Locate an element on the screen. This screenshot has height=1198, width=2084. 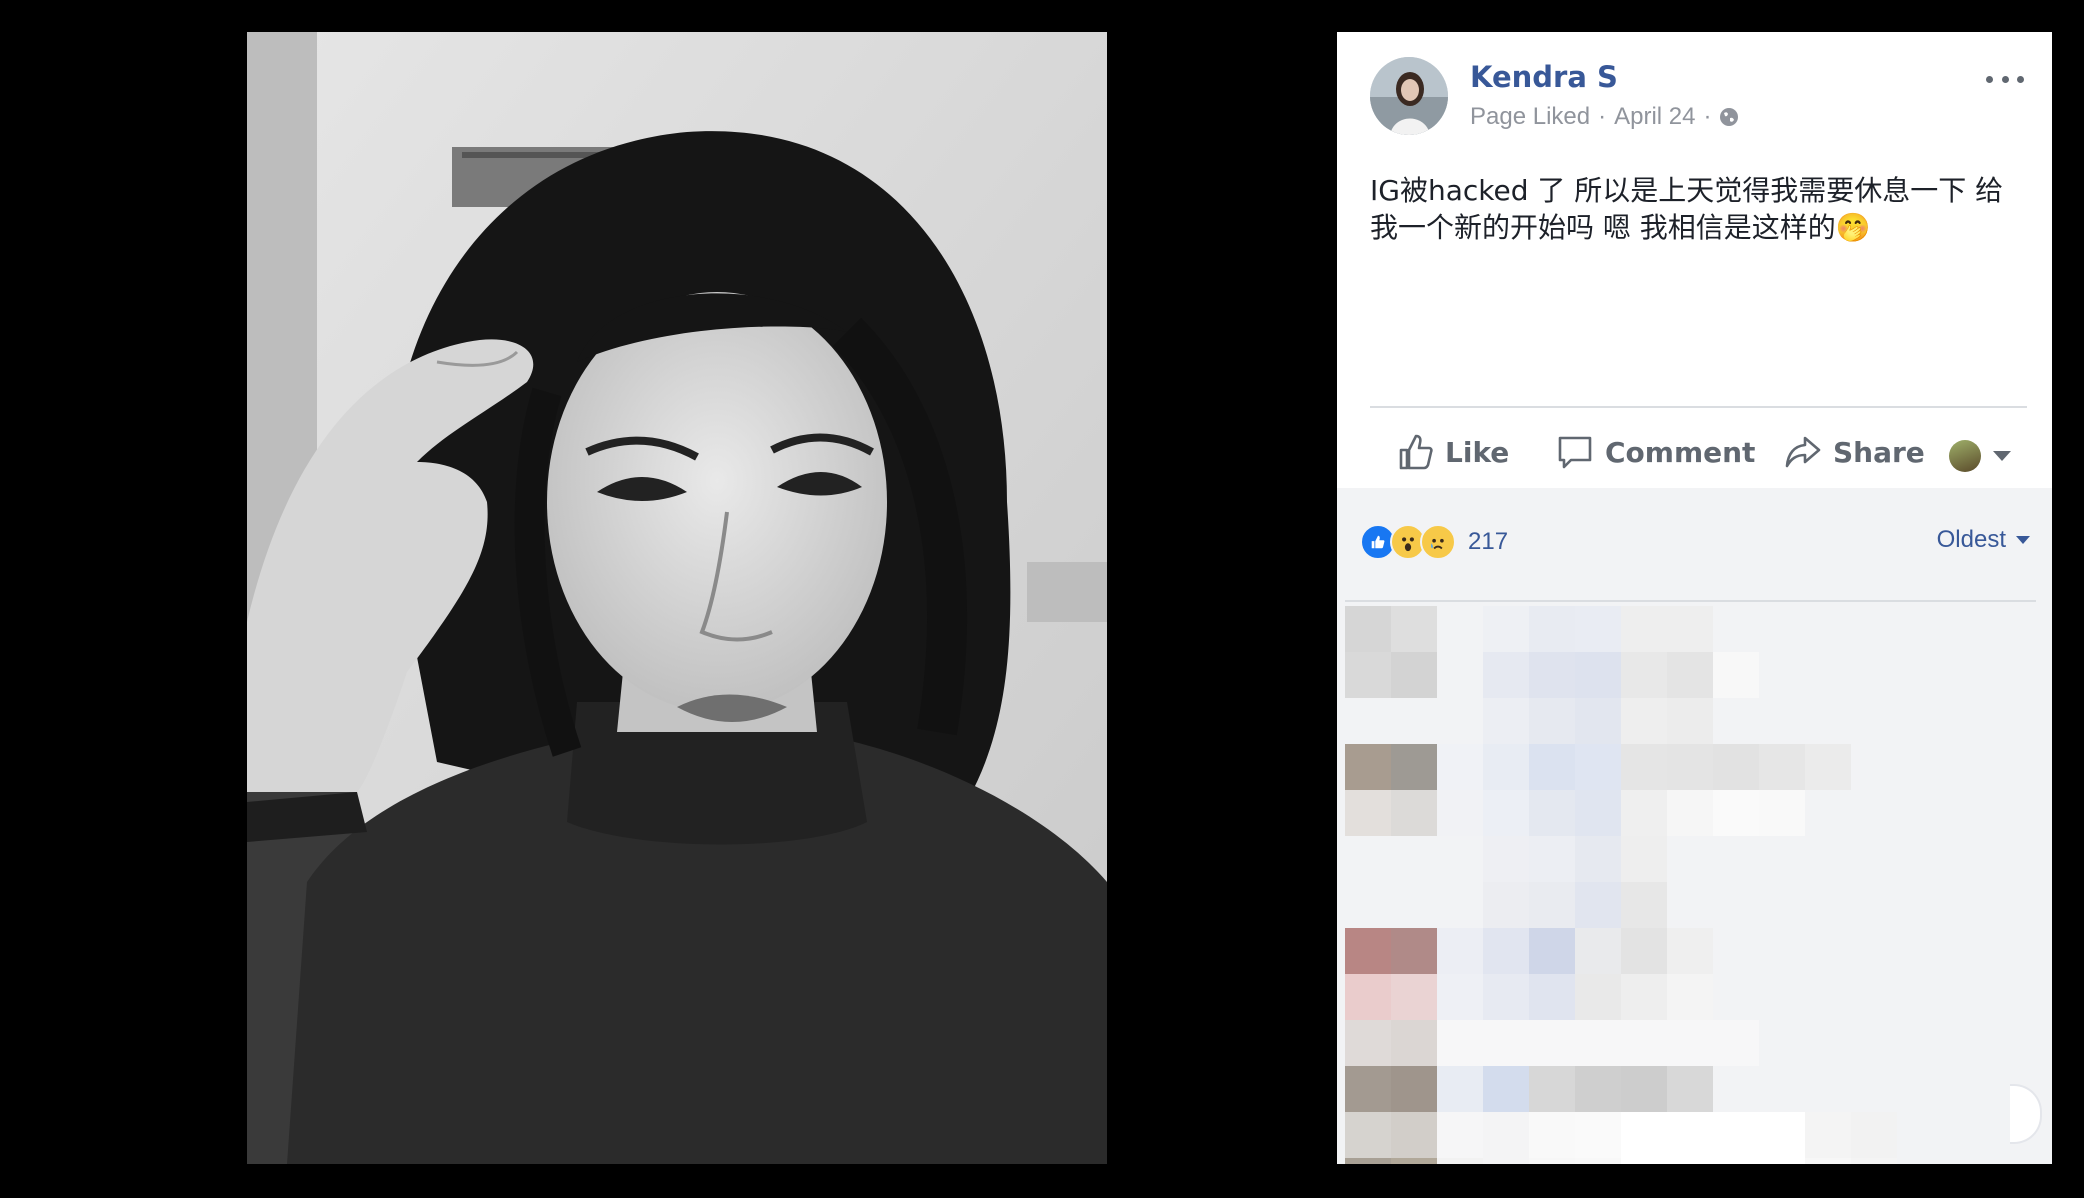
post-as-selector is located at coordinates (1980, 456).